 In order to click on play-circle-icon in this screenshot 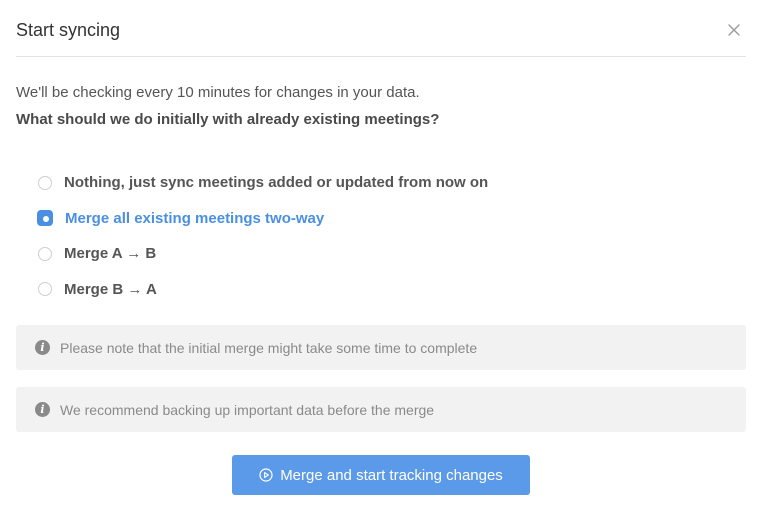, I will do `click(266, 475)`.